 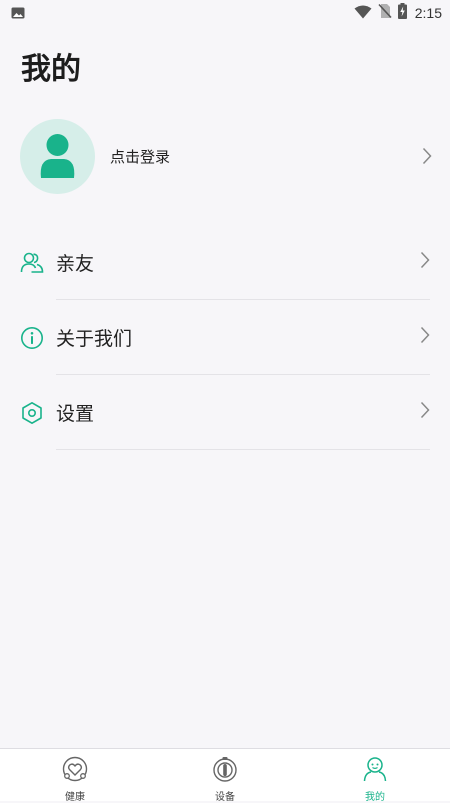 I want to click on tab-mine: 我的, so click(x=375, y=776).